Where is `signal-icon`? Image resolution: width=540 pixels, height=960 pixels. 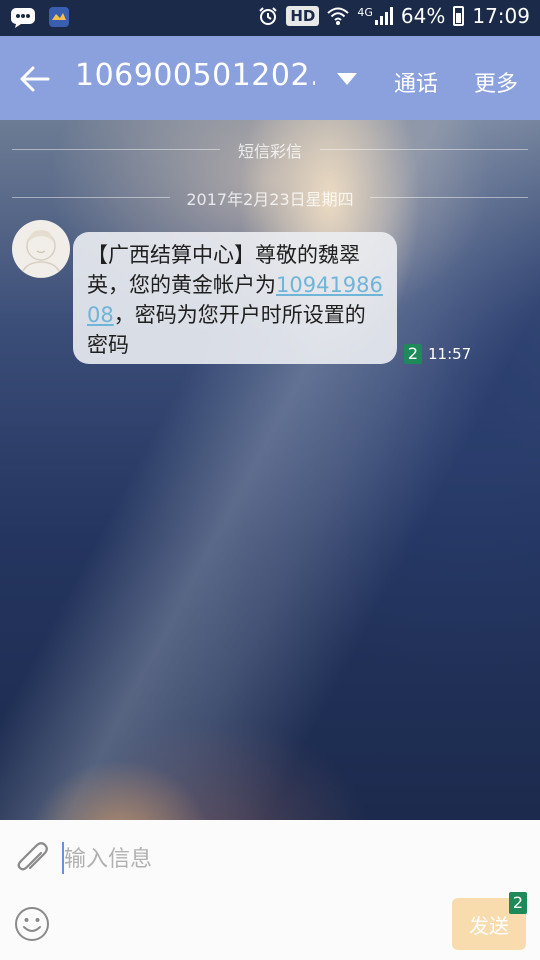 signal-icon is located at coordinates (383, 16).